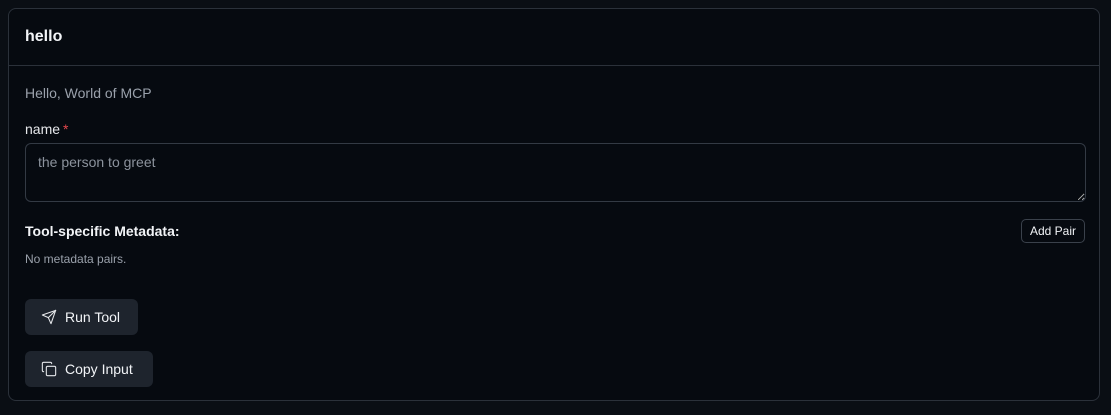 The height and width of the screenshot is (415, 1111). I want to click on tool-card-header: hello, so click(554, 37).